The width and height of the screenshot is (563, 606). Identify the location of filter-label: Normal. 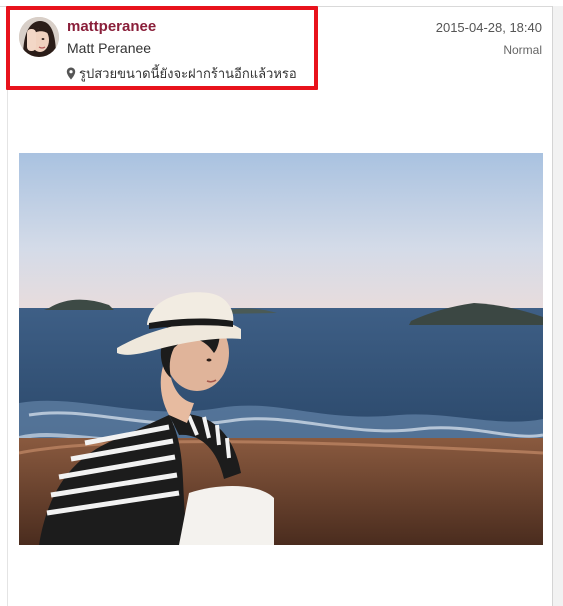
(522, 50).